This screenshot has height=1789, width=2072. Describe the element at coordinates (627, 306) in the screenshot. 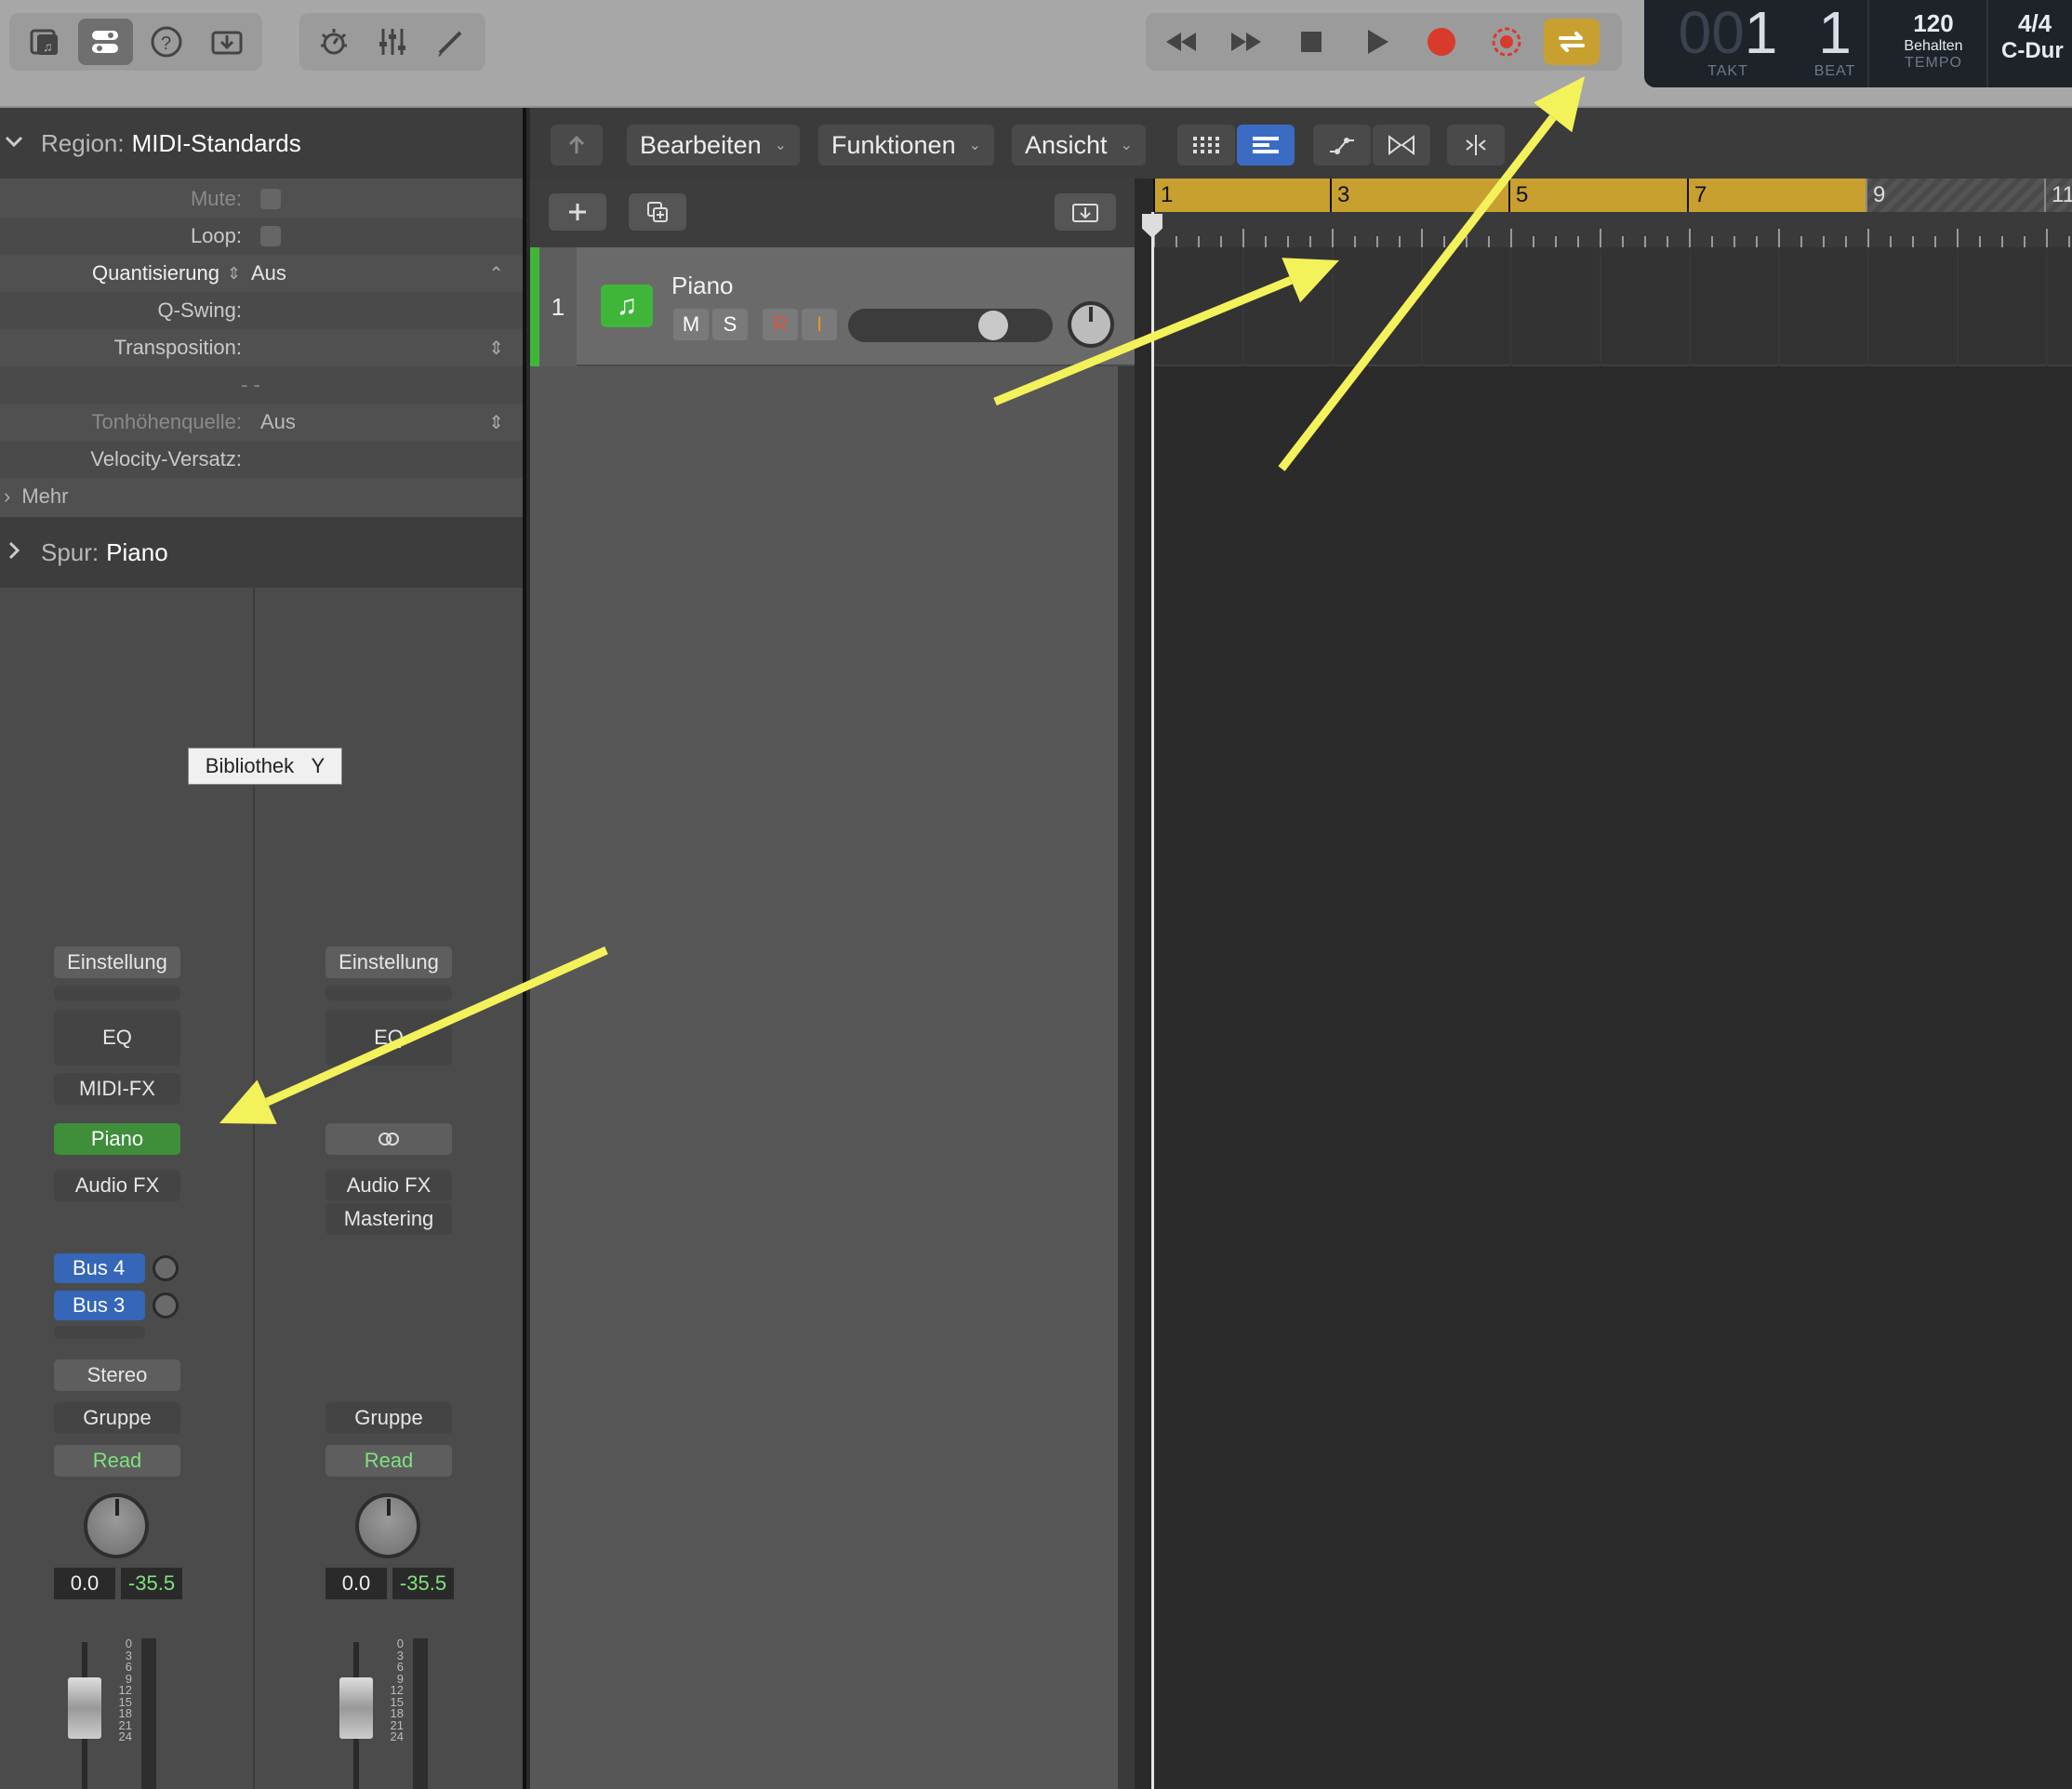

I see `music-note-icon: ♫` at that location.